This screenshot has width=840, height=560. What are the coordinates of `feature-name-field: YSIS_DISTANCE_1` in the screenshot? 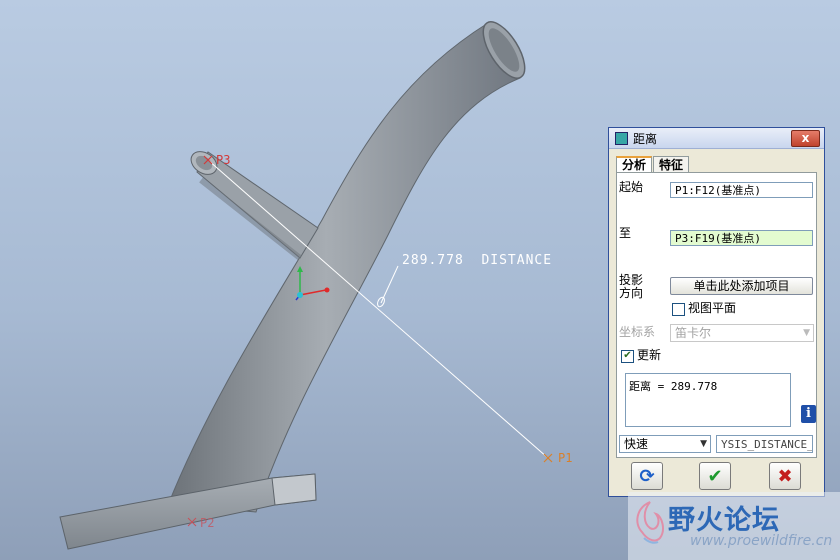 It's located at (764, 444).